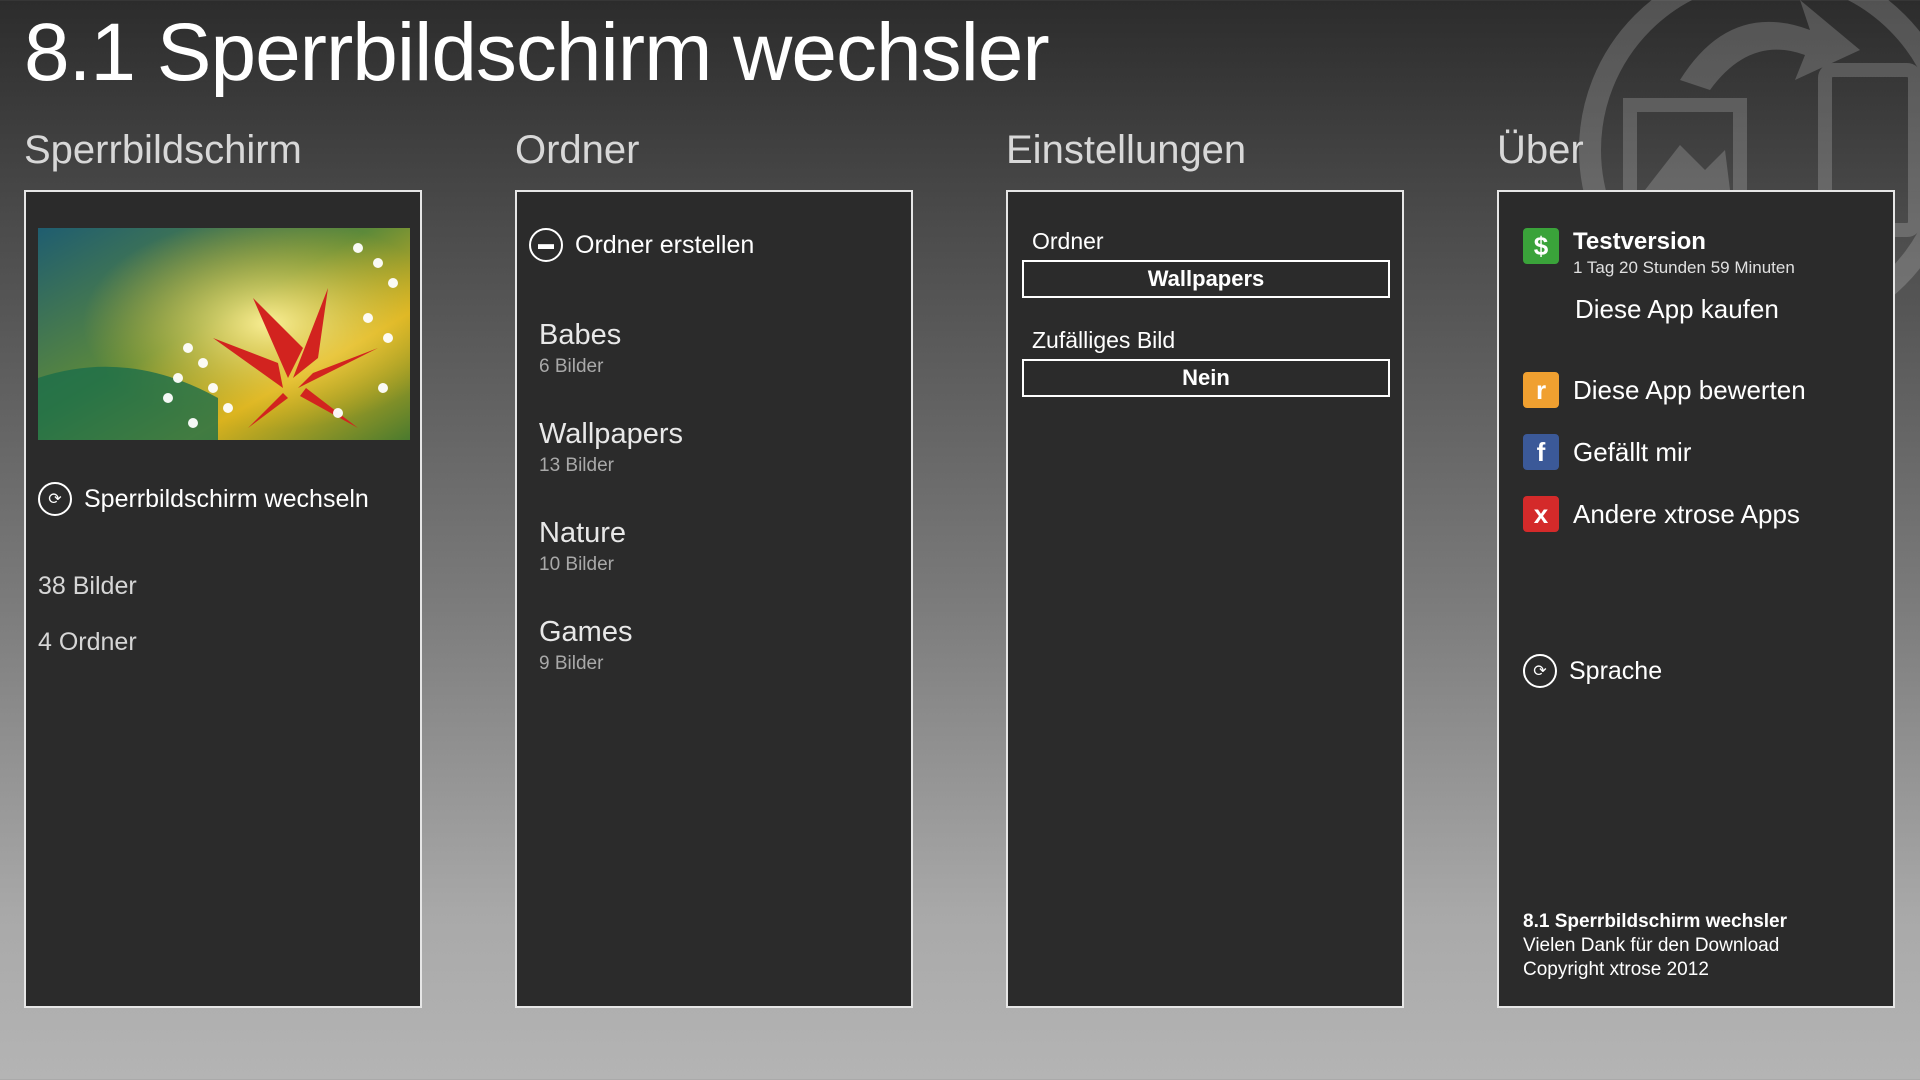 The height and width of the screenshot is (1080, 1920). I want to click on change-lockscreen-label: Sperrbildschirm wechseln, so click(226, 498).